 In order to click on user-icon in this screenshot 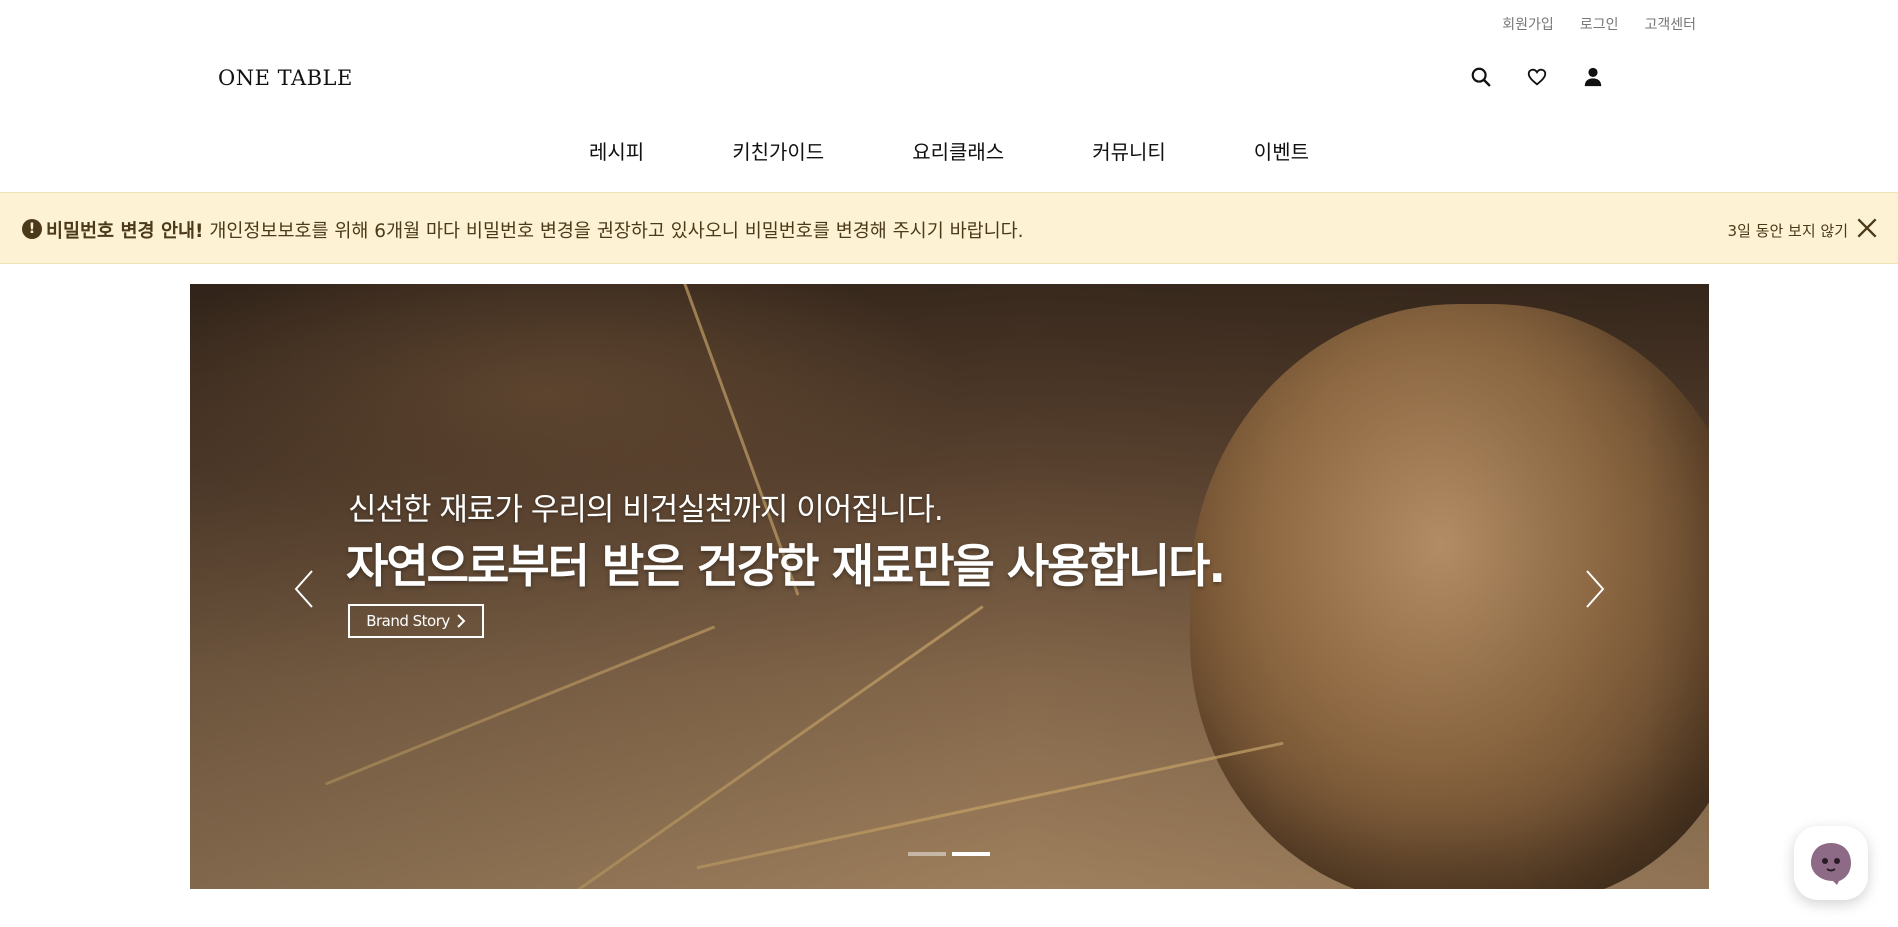, I will do `click(1593, 77)`.